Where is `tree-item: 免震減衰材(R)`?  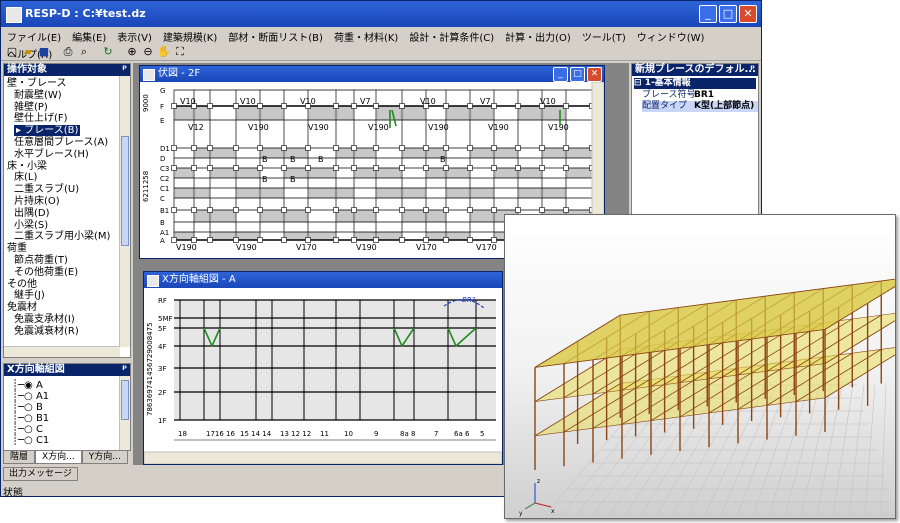
tree-item: 免震減衰材(R) is located at coordinates (46, 331).